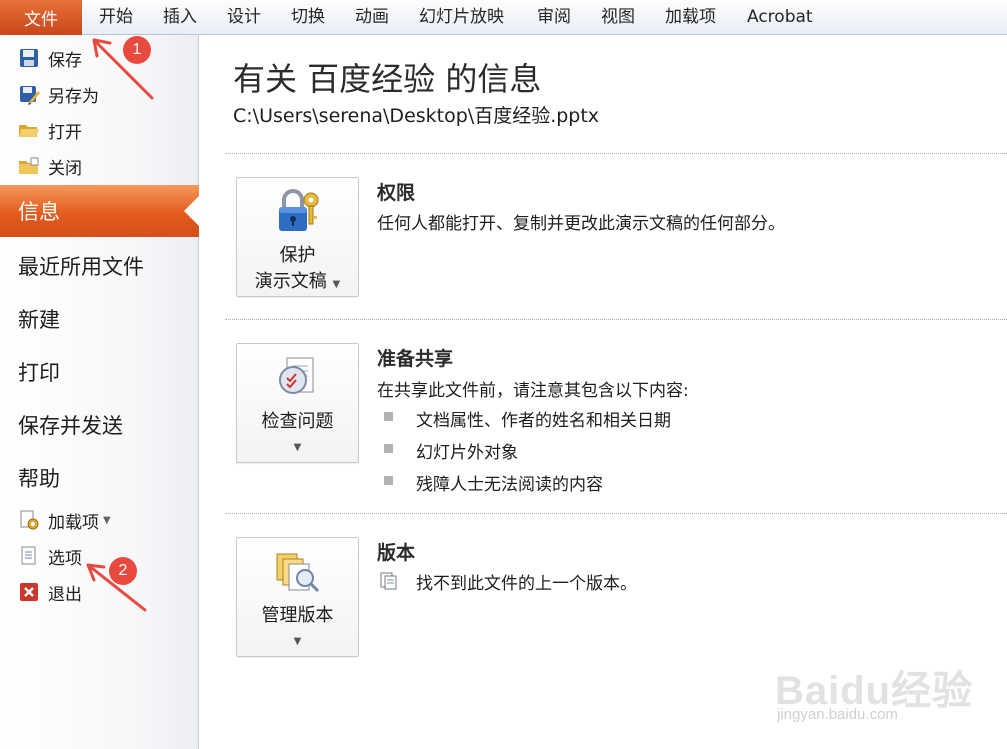 The image size is (1007, 749). I want to click on protect-button-line2-text: 演示文稿, so click(290, 281).